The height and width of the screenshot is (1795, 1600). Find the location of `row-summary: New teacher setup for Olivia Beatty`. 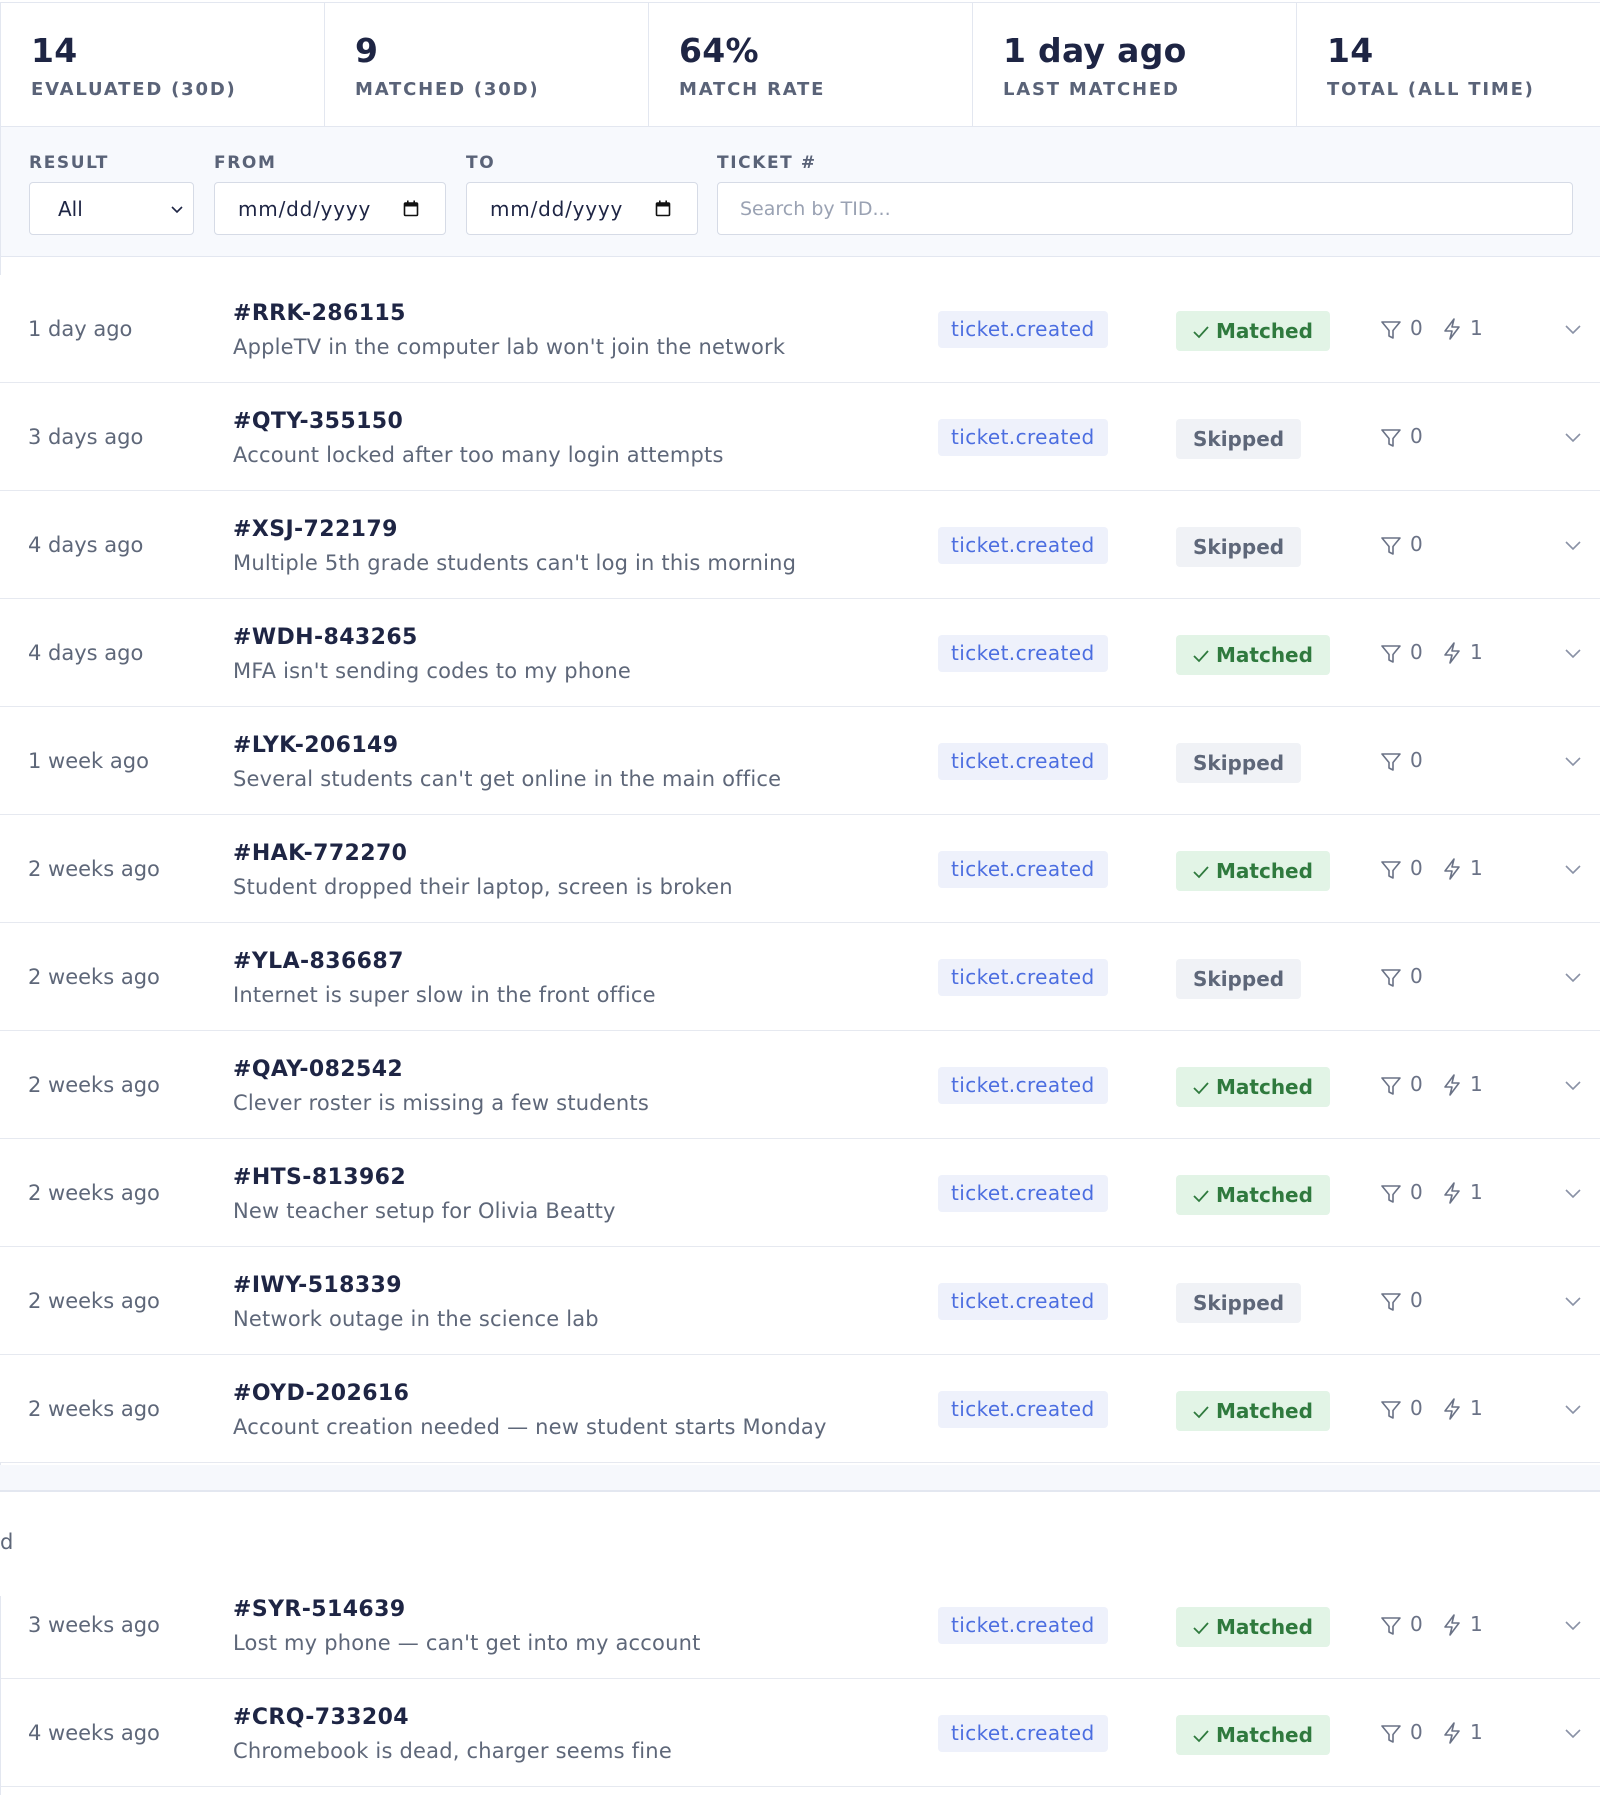

row-summary: New teacher setup for Olivia Beatty is located at coordinates (424, 1211).